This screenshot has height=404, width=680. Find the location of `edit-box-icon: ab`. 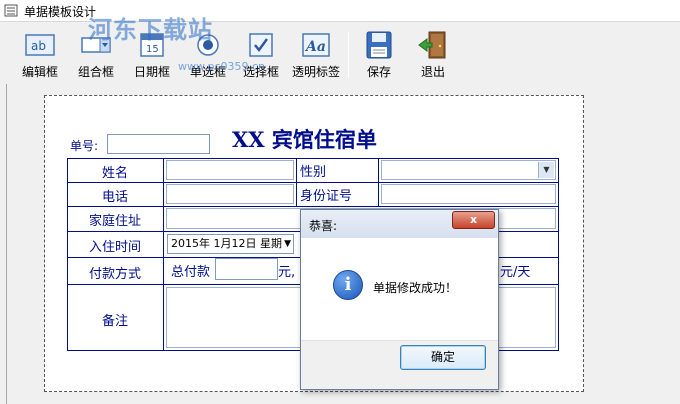

edit-box-icon: ab is located at coordinates (40, 45).